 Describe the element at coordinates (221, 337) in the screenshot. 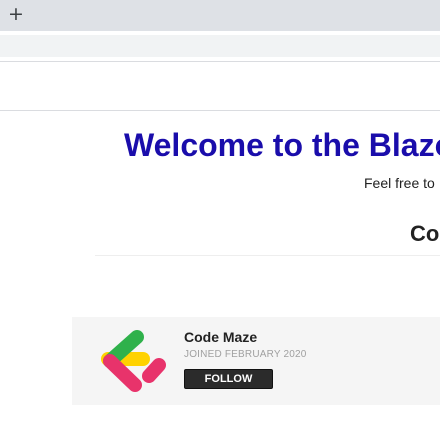

I see `profile-name: Code Maze` at that location.